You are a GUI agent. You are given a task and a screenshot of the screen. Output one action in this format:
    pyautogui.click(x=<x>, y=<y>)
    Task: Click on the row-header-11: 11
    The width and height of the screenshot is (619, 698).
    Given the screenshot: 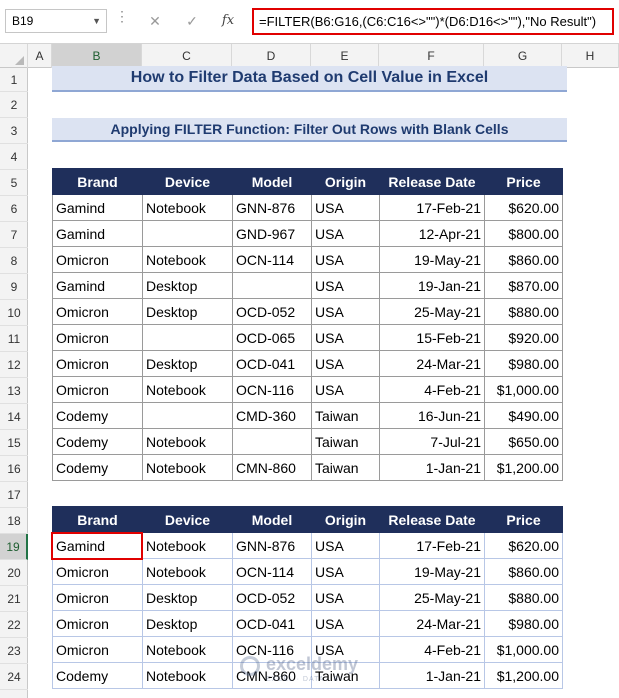 What is the action you would take?
    pyautogui.click(x=14, y=339)
    